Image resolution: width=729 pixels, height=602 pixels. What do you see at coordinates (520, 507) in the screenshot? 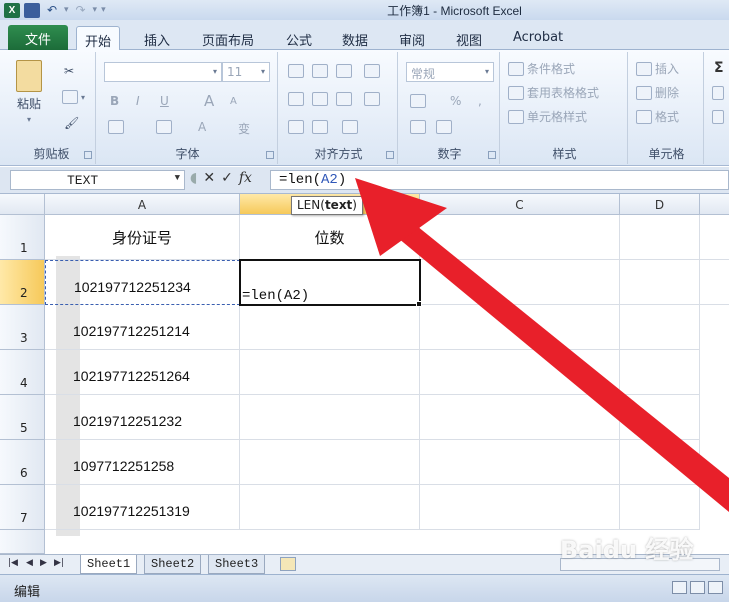
I see `cell-c7` at bounding box center [520, 507].